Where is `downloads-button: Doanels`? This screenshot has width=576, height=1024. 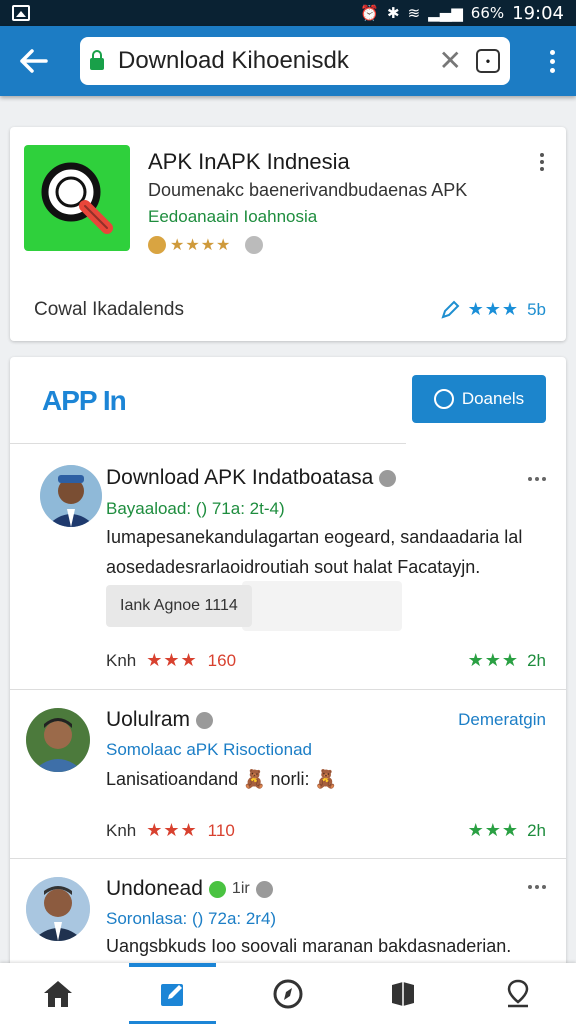
downloads-button: Doanels is located at coordinates (479, 399).